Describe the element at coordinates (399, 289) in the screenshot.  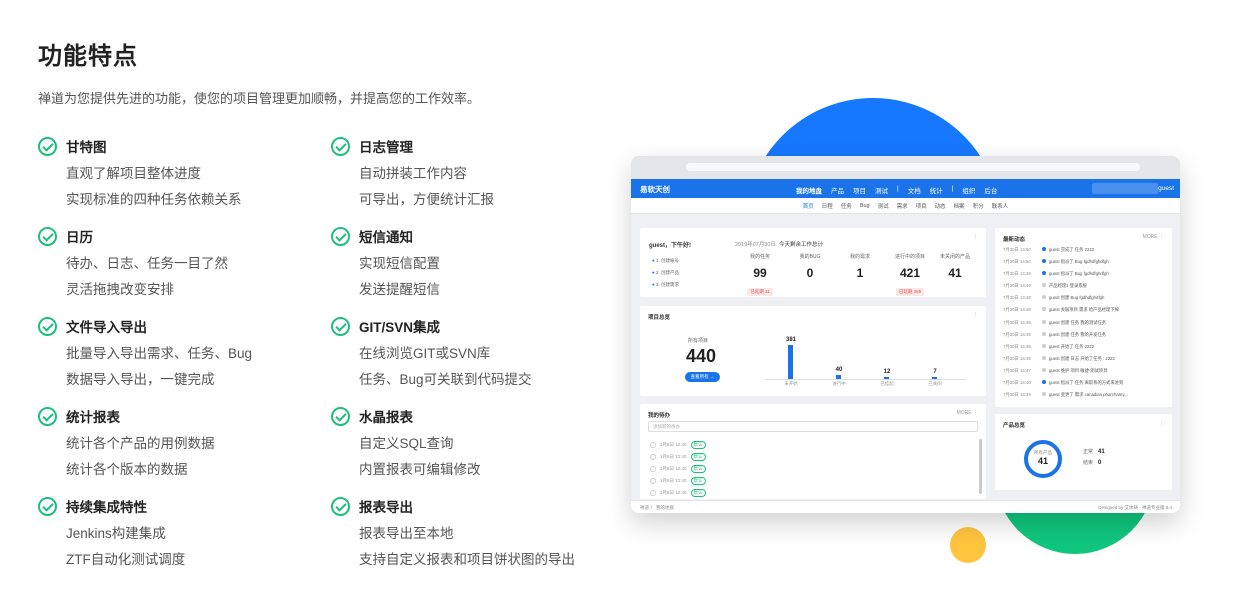
I see `feature-line: 发送提醒短信` at that location.